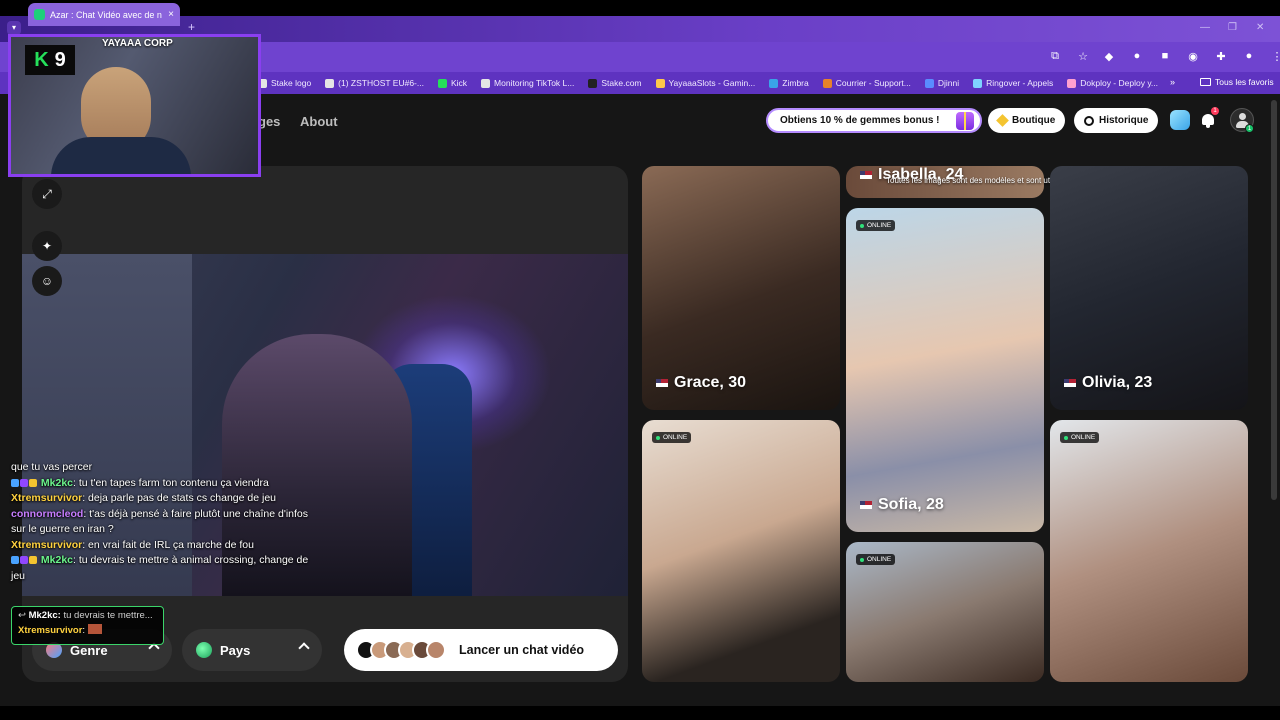 This screenshot has width=1280, height=720. Describe the element at coordinates (47, 194) in the screenshot. I see `expand-icon: ⤢` at that location.